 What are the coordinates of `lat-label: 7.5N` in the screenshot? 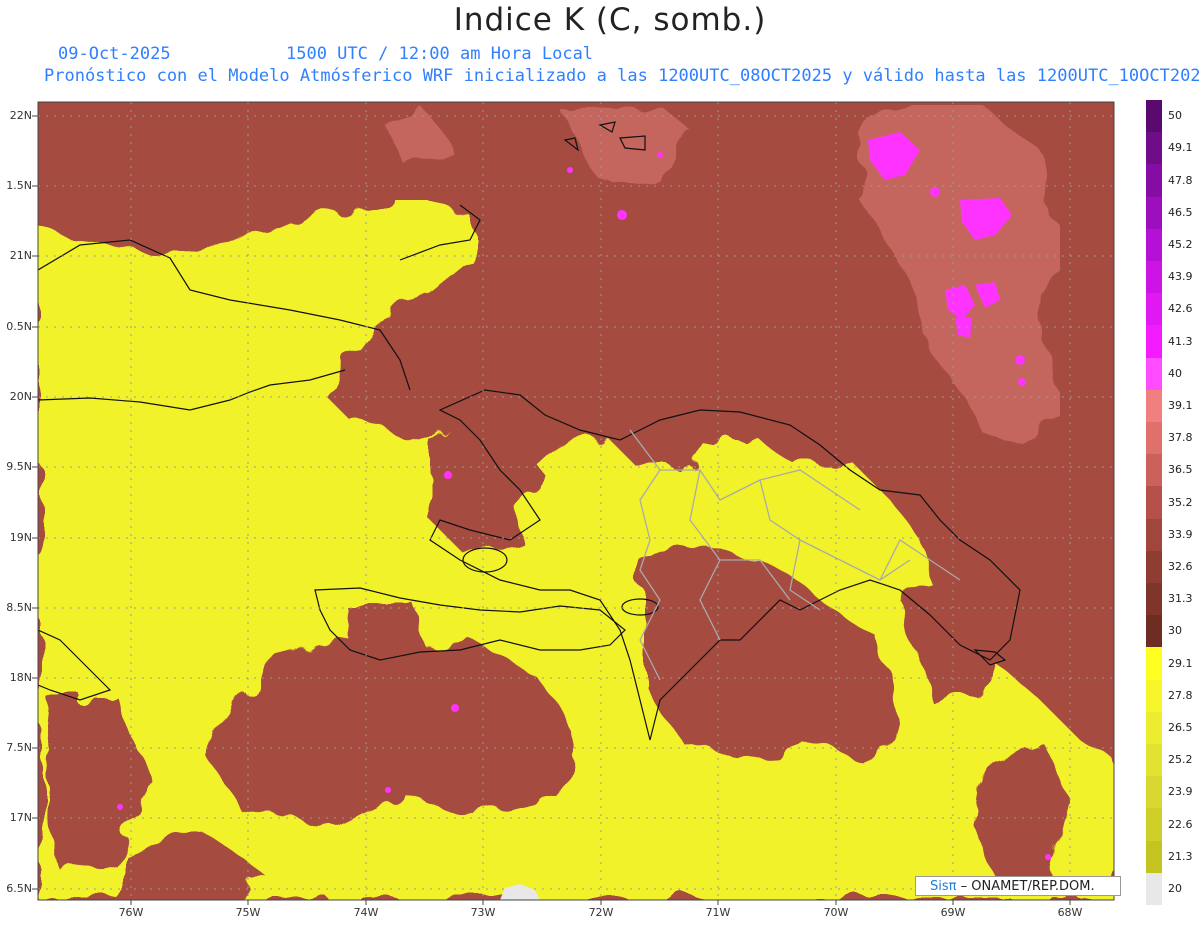 It's located at (19, 747).